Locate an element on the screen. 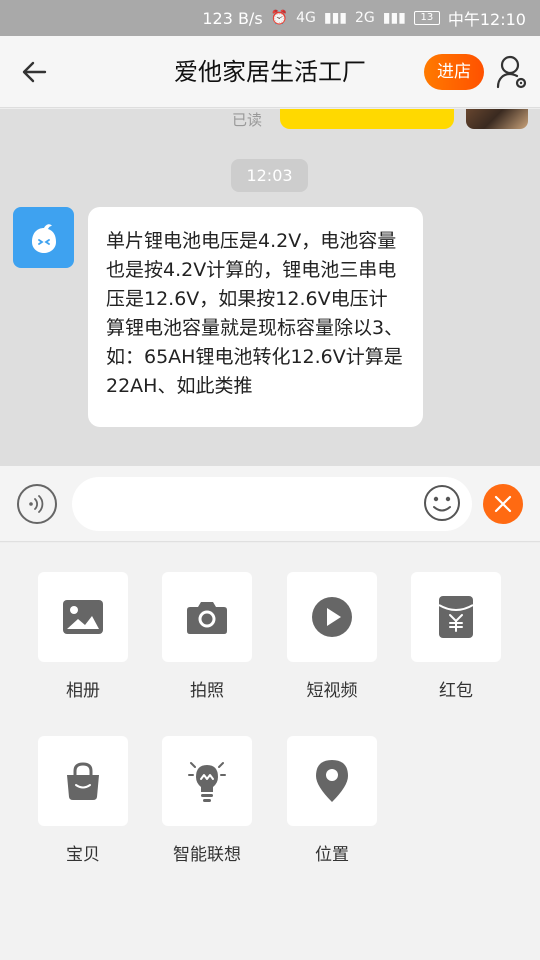 This screenshot has width=540, height=960. feature-label: 位置 is located at coordinates (332, 855).